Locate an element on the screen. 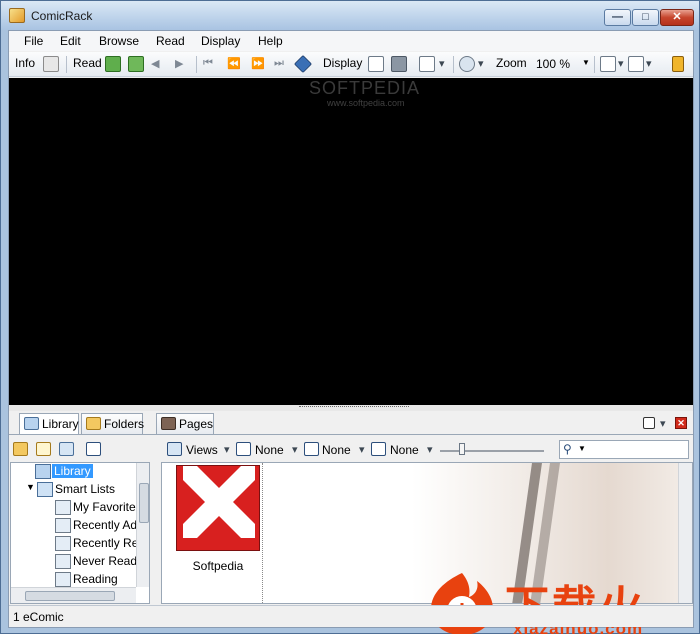 This screenshot has width=700, height=634. tab-folders: Folders is located at coordinates (113, 423).